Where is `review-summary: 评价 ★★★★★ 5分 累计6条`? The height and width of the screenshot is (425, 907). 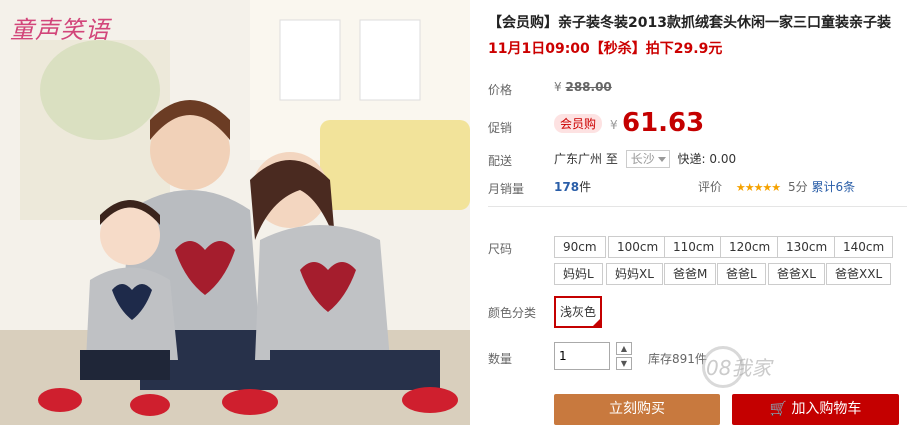
review-summary: 评价 ★★★★★ 5分 累计6条 is located at coordinates (776, 186).